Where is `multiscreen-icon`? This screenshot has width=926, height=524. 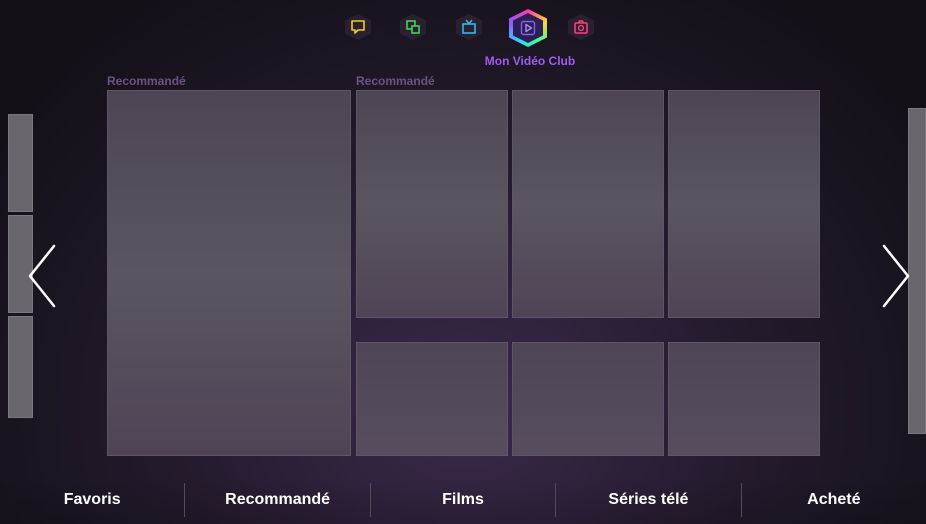
multiscreen-icon is located at coordinates (413, 27).